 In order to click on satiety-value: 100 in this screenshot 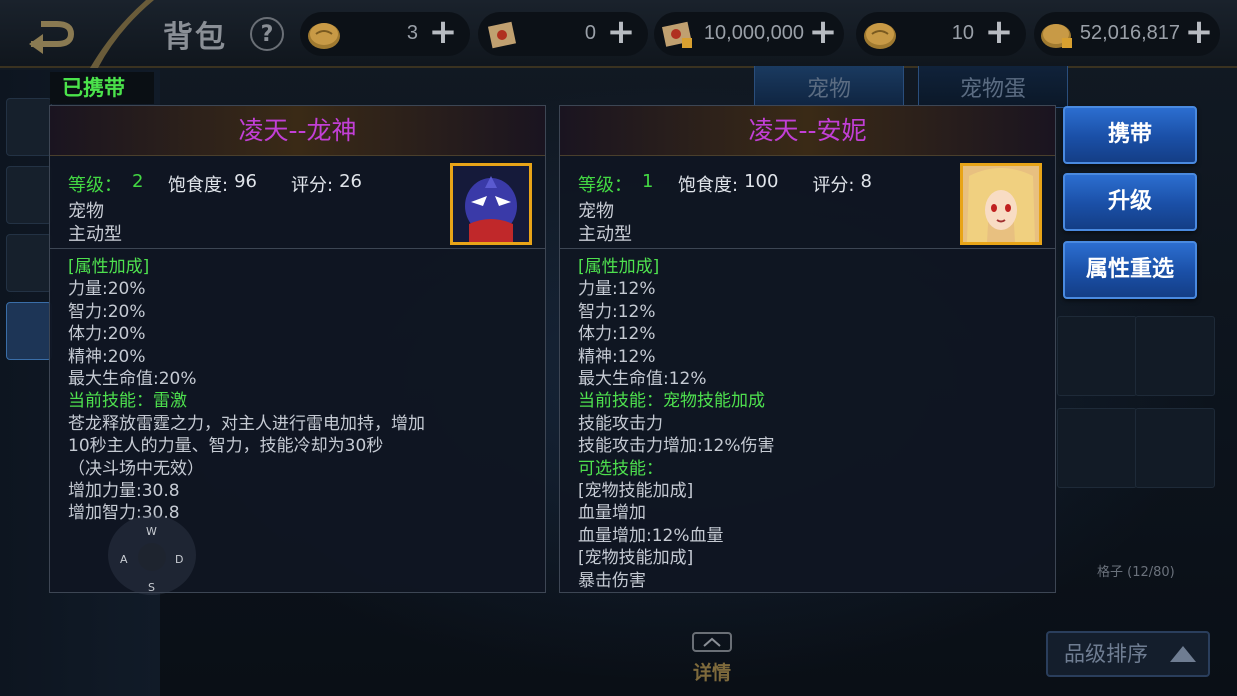, I will do `click(761, 181)`.